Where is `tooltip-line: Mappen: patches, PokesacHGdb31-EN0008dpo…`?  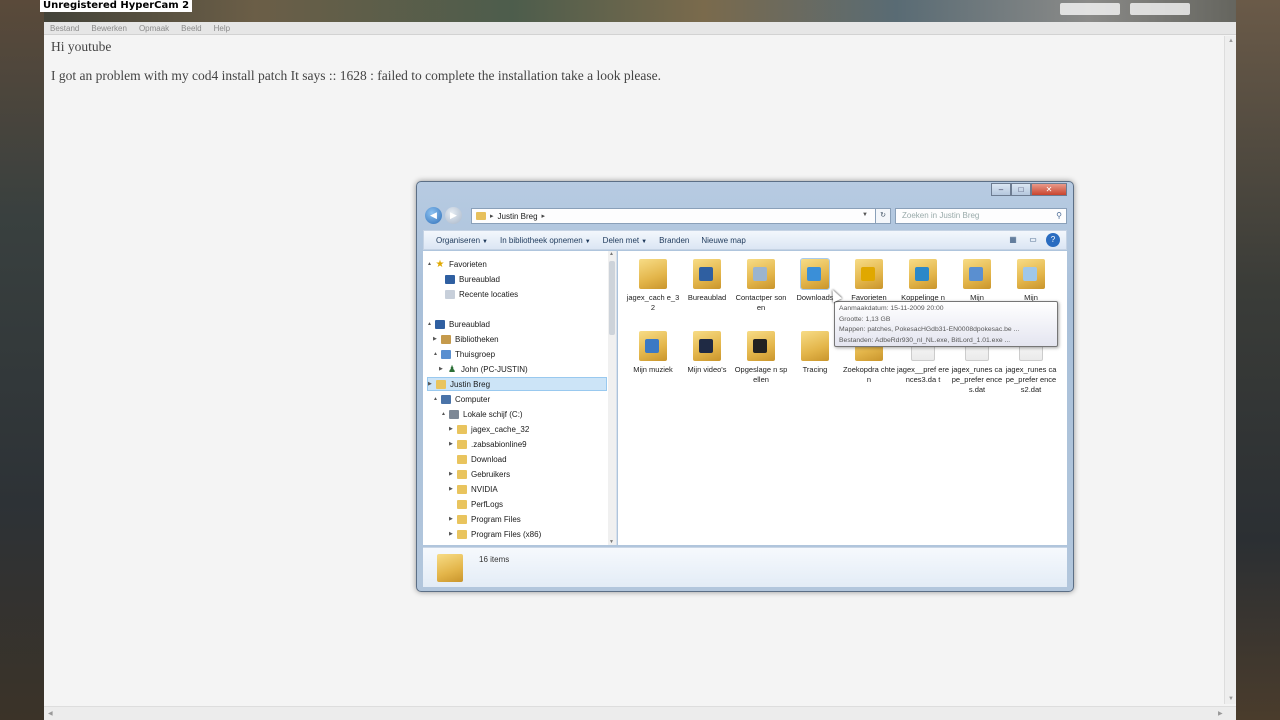 tooltip-line: Mappen: patches, PokesacHGdb31-EN0008dpo… is located at coordinates (929, 329).